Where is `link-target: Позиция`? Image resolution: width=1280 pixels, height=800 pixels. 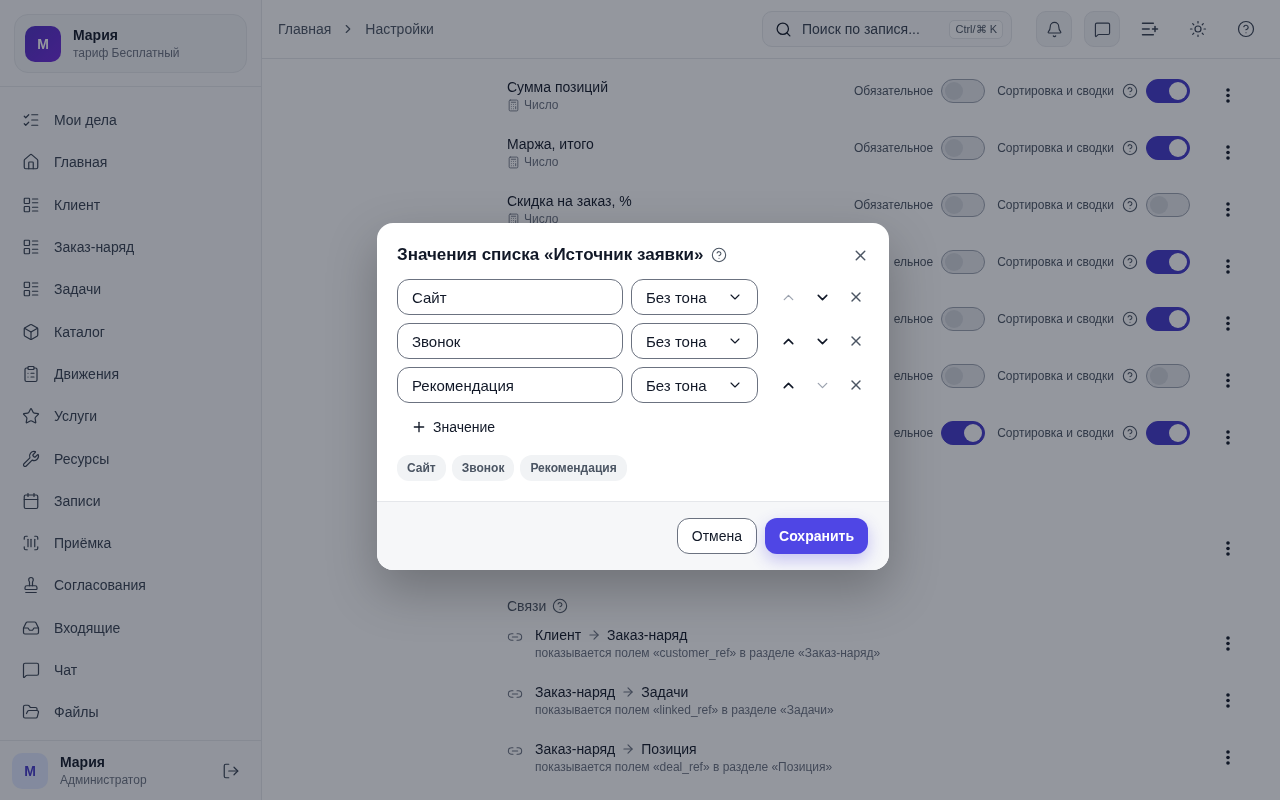 link-target: Позиция is located at coordinates (669, 749).